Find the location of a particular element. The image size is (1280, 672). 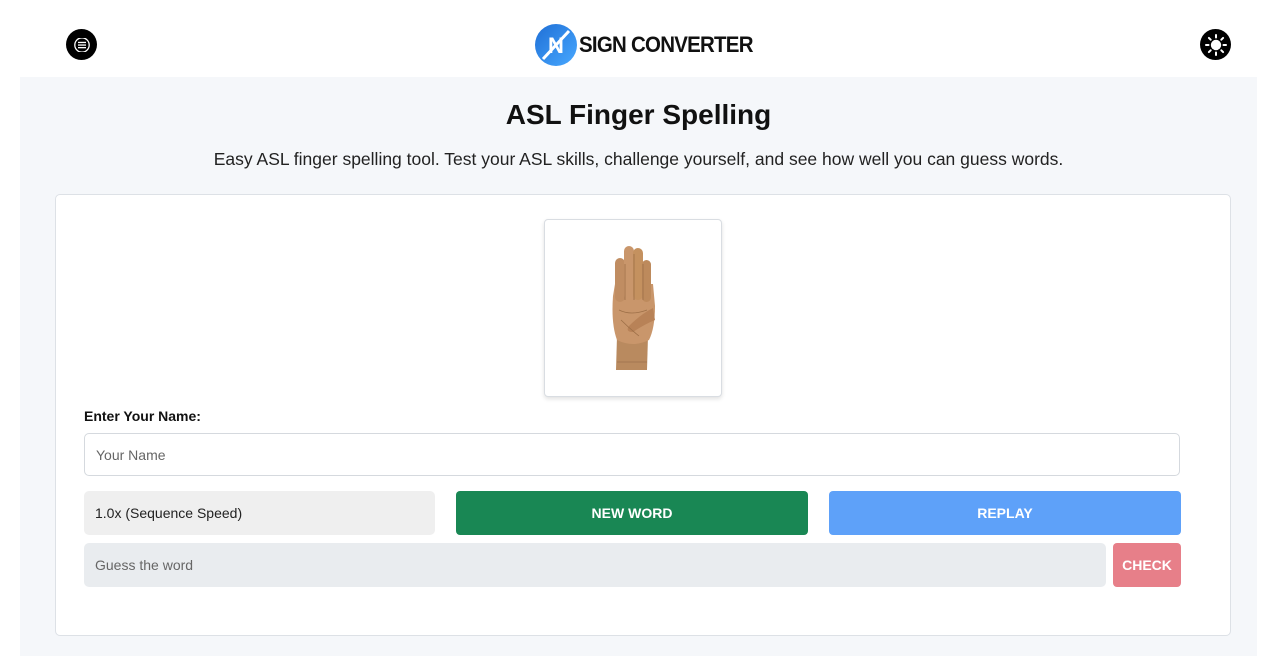

logo-mark-icon: N is located at coordinates (556, 45).